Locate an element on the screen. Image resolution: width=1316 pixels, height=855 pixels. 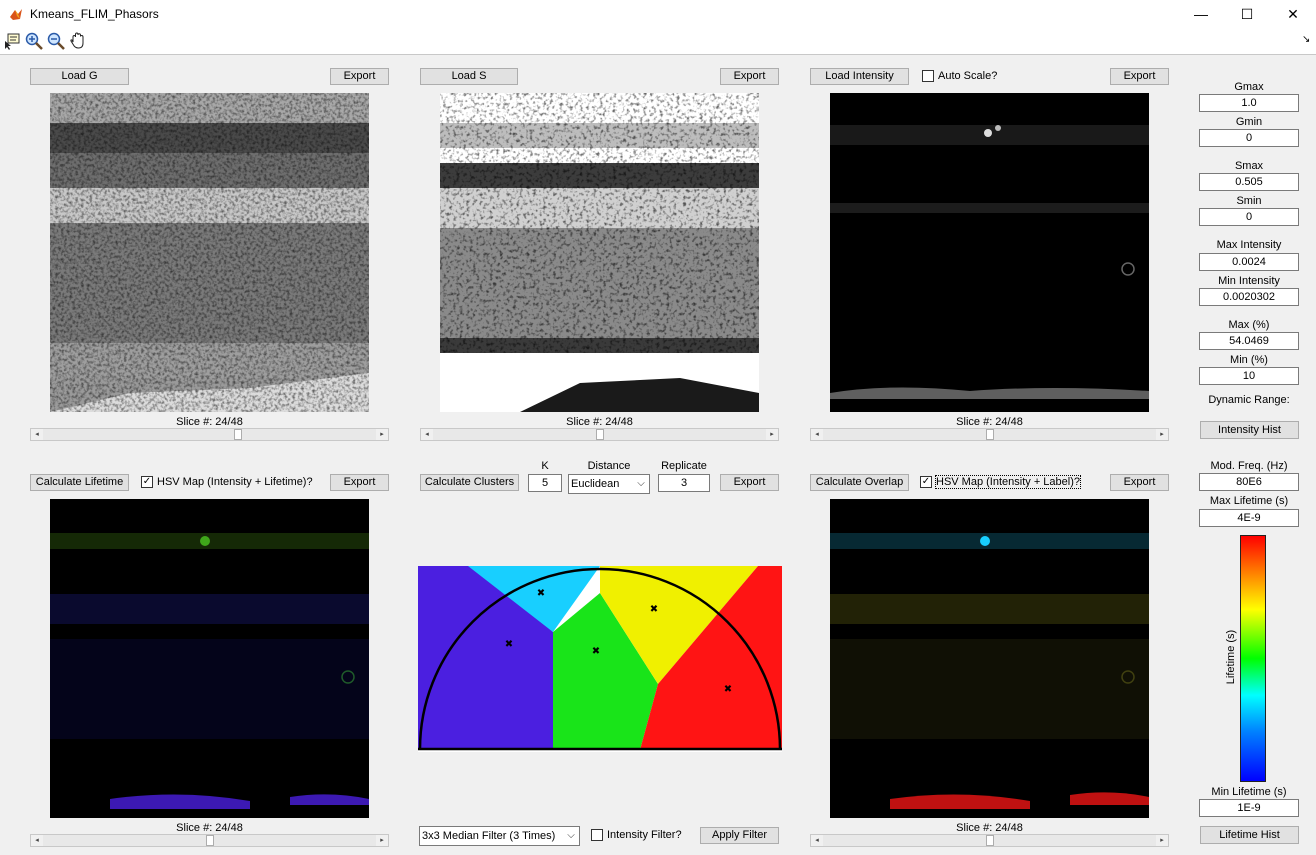
hsv-label-checkbox: ✓ is located at coordinates (926, 482).